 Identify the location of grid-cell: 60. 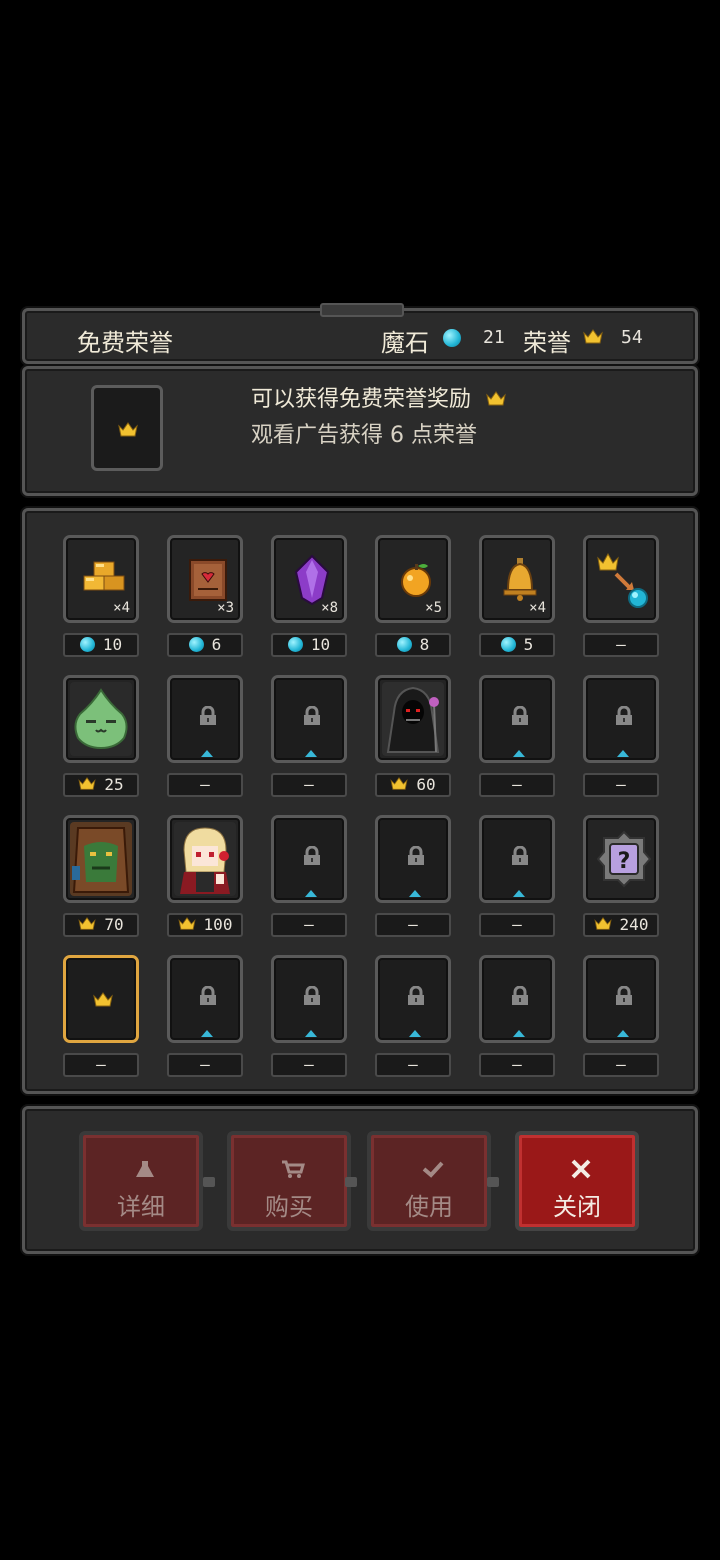
(414, 739).